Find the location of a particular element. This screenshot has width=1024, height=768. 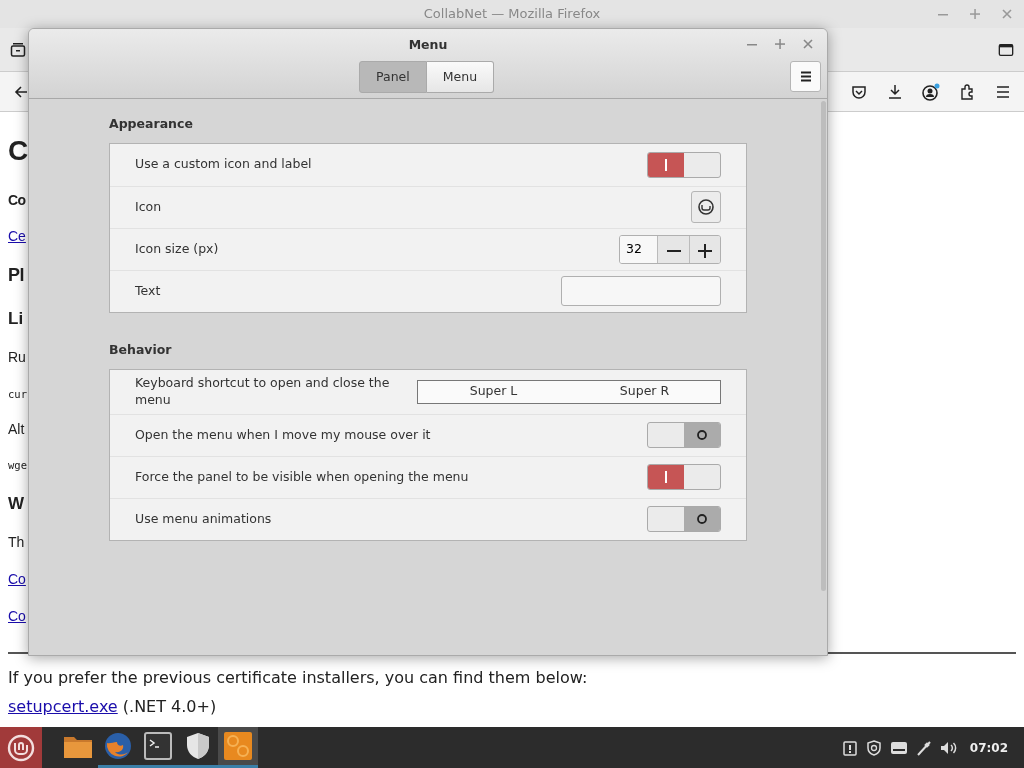

number-spinner: 32 is located at coordinates (670, 249).